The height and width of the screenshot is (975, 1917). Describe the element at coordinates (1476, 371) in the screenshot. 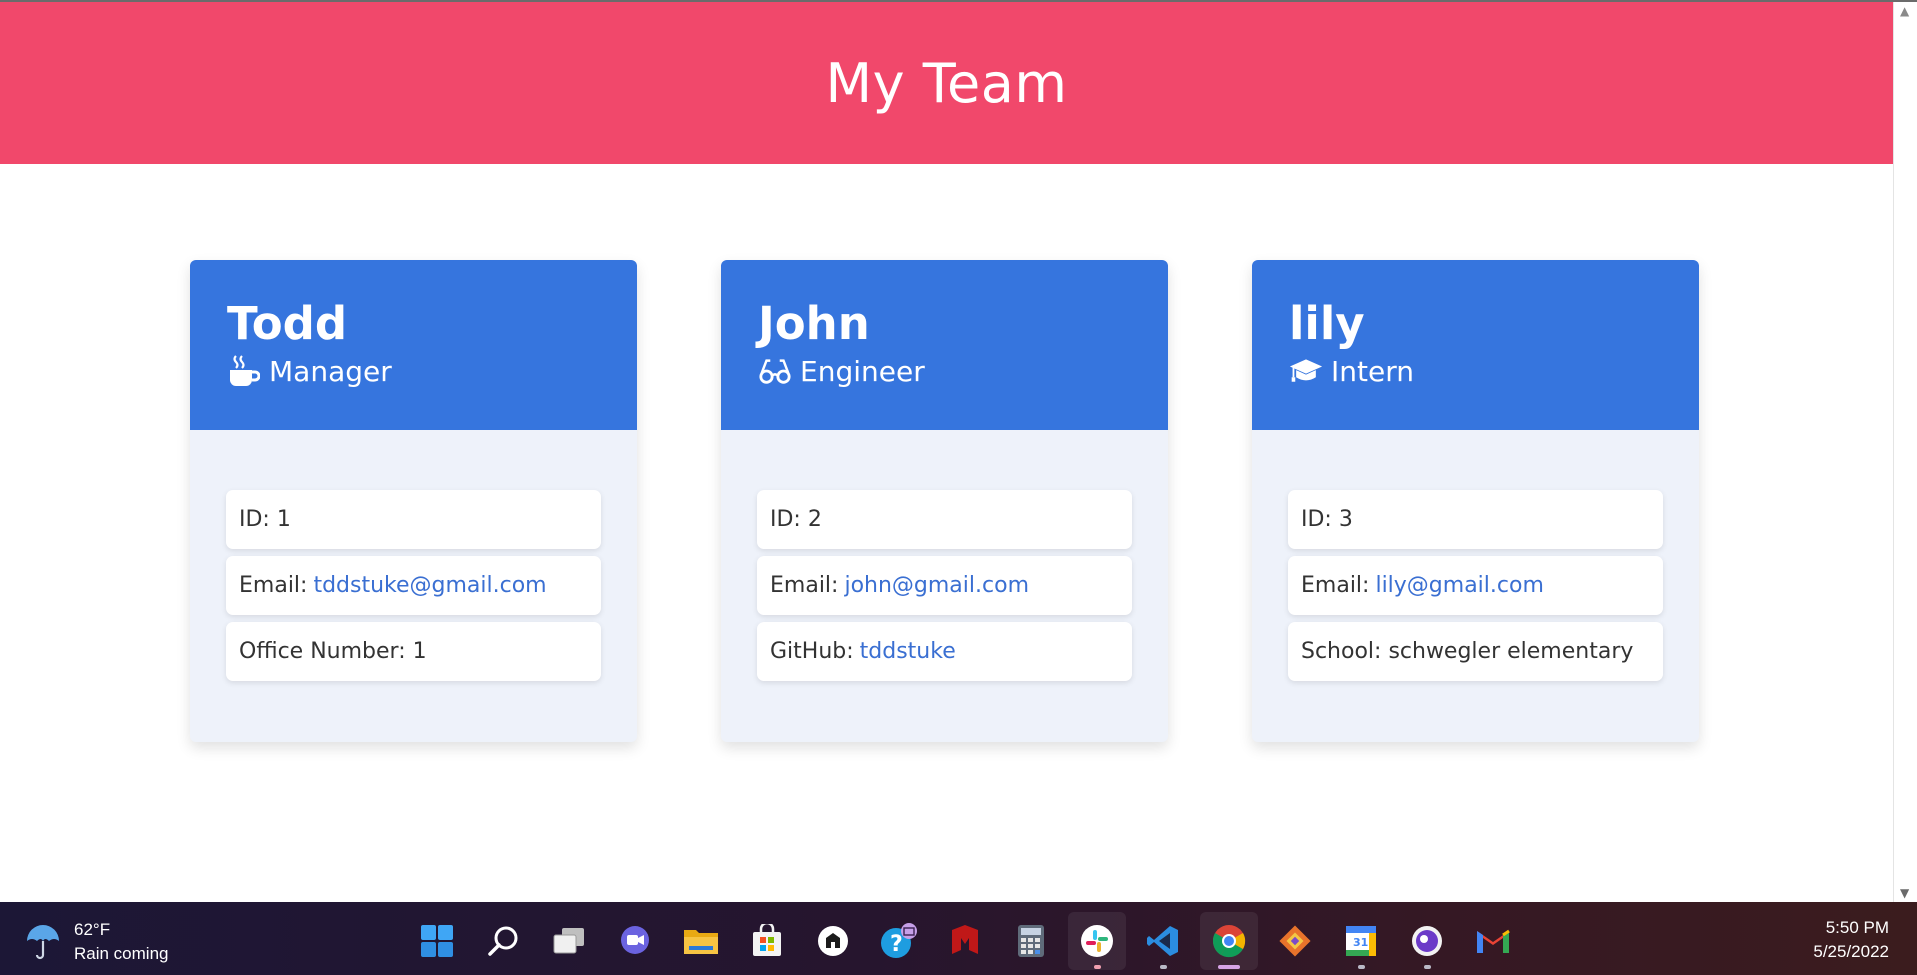

I see `employee-role: Intern` at that location.